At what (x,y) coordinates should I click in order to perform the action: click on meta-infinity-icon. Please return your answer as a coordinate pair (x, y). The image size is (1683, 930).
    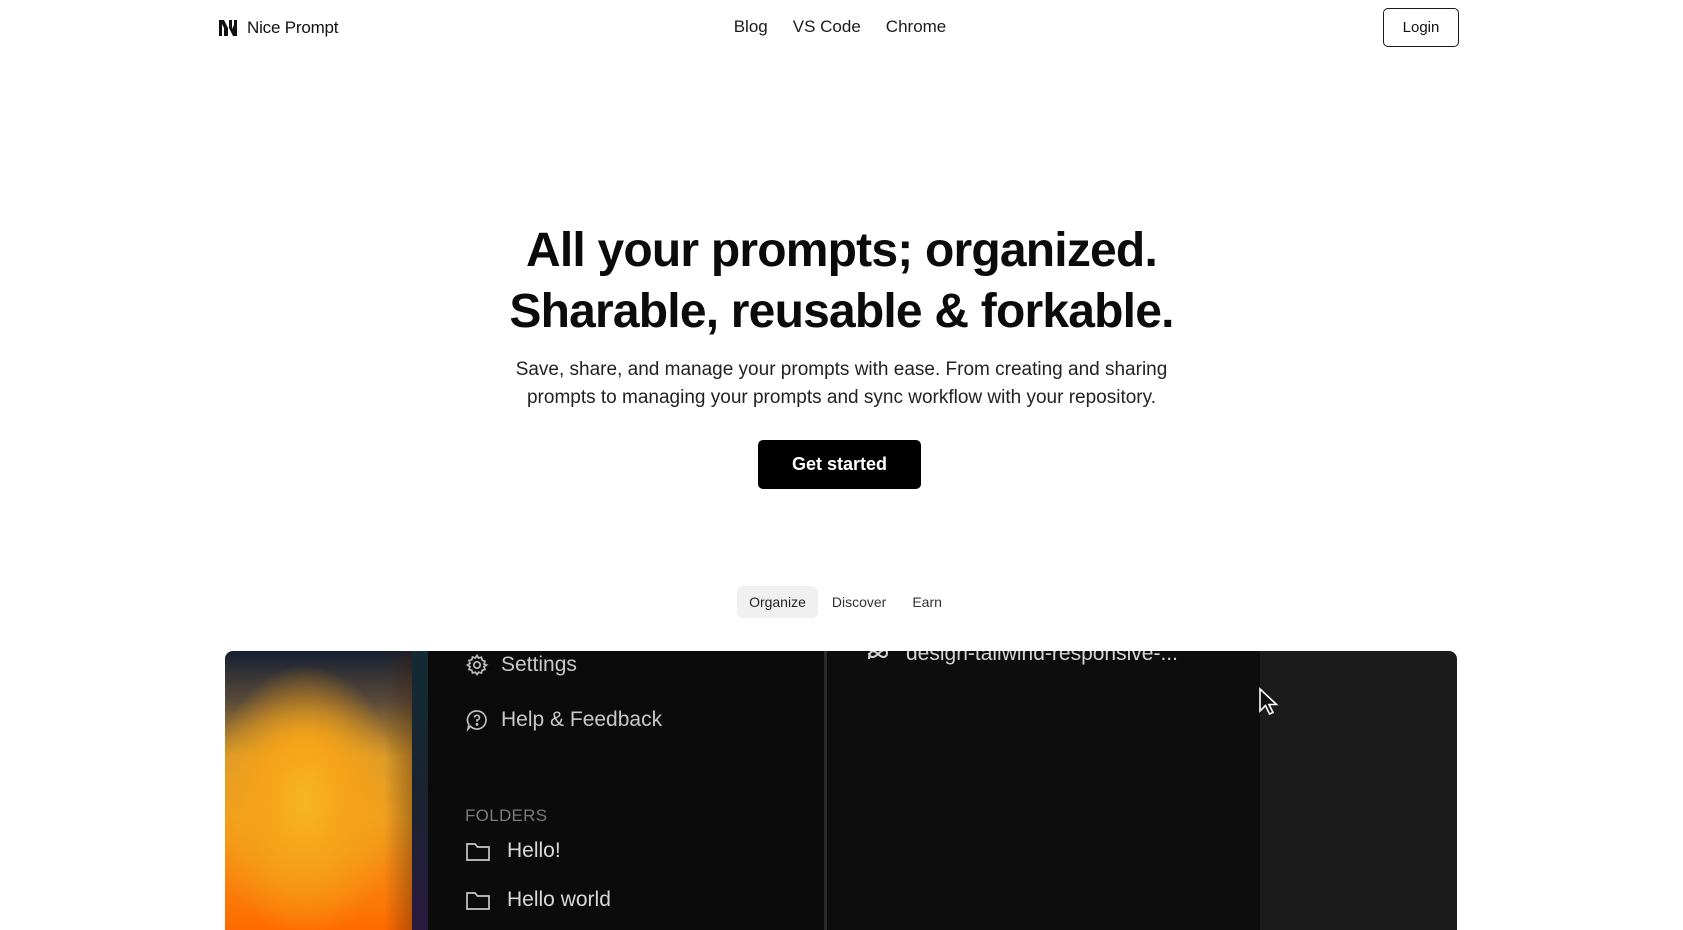
    Looking at the image, I should click on (878, 655).